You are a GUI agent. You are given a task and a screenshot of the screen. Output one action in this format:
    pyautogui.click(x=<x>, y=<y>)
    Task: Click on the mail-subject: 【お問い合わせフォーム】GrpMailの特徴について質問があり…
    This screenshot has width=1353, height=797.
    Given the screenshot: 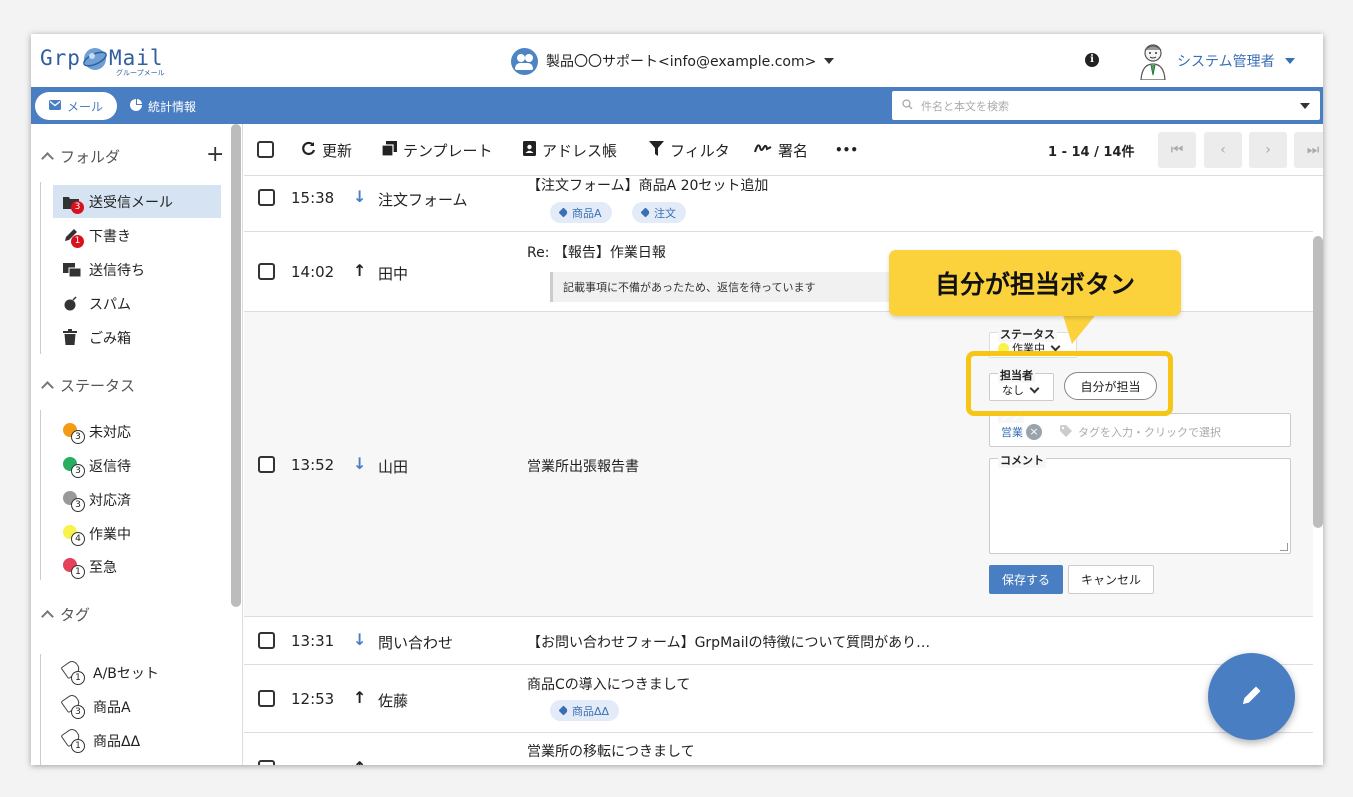 What is the action you would take?
    pyautogui.click(x=729, y=643)
    